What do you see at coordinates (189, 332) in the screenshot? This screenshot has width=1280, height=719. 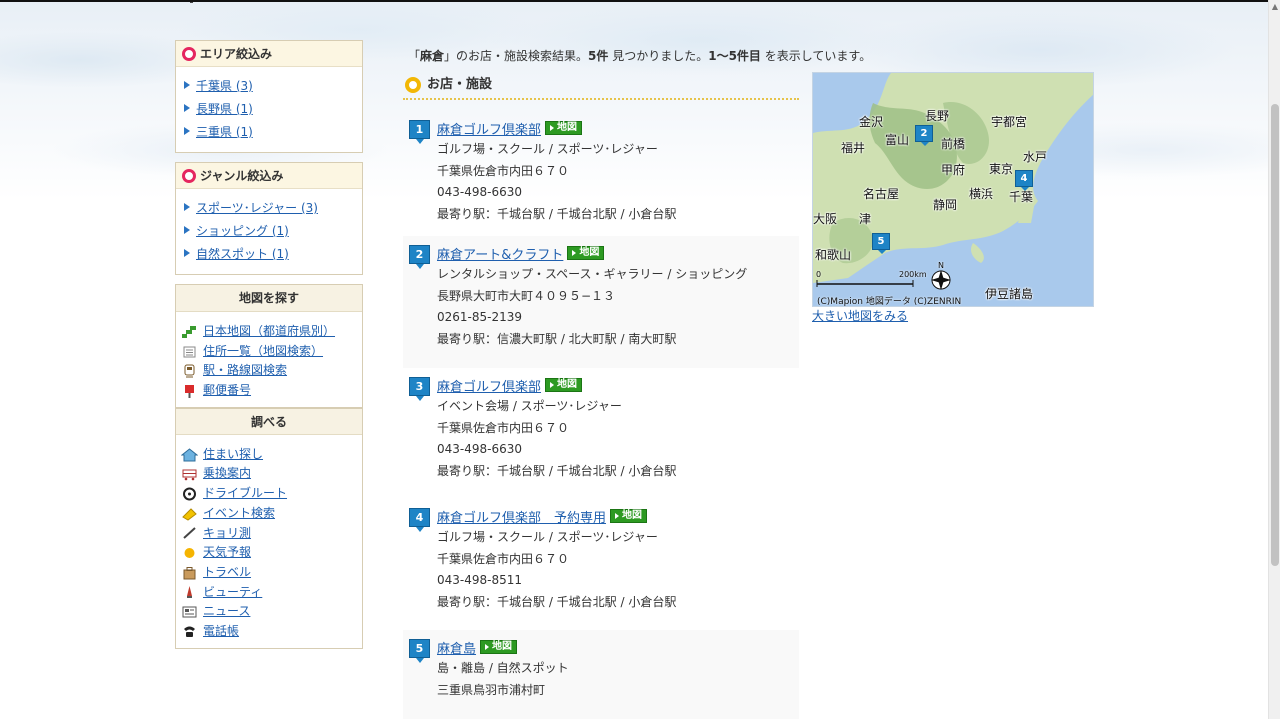 I see `japan-map-icon` at bounding box center [189, 332].